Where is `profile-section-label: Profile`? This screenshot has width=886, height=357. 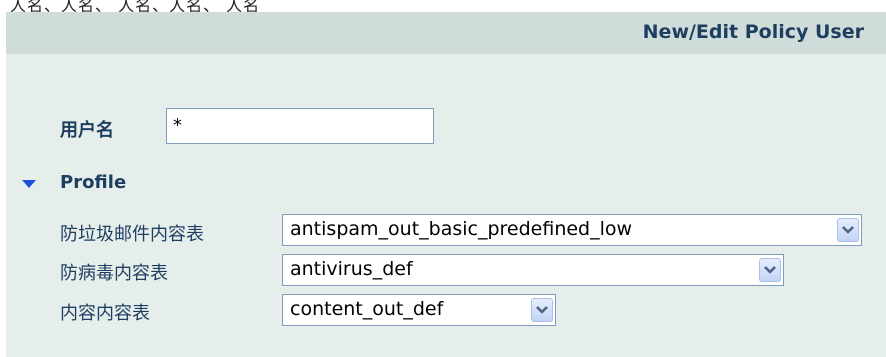 profile-section-label: Profile is located at coordinates (93, 182).